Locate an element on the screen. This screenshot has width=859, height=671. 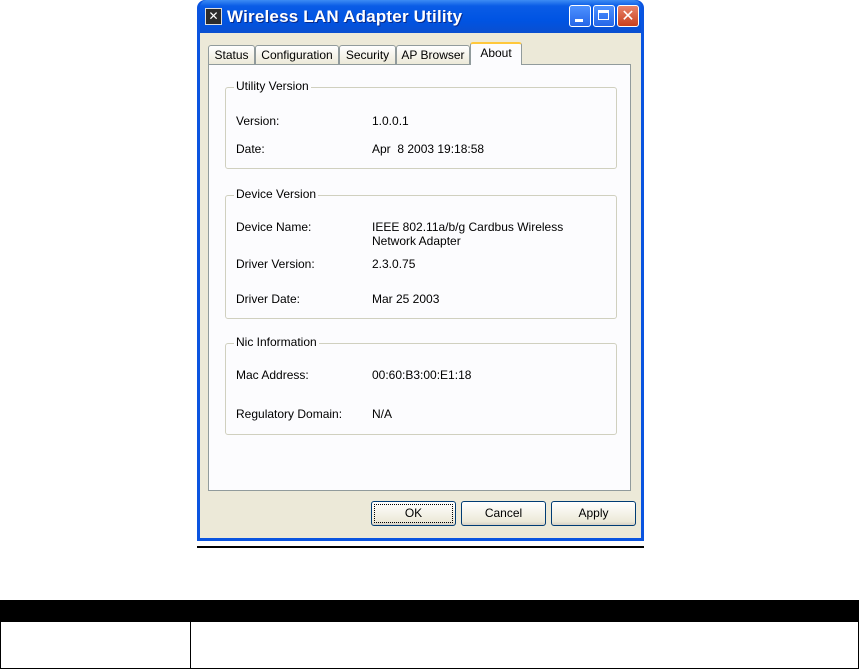
driver-version-value: 2.3.0.75 is located at coordinates (394, 264).